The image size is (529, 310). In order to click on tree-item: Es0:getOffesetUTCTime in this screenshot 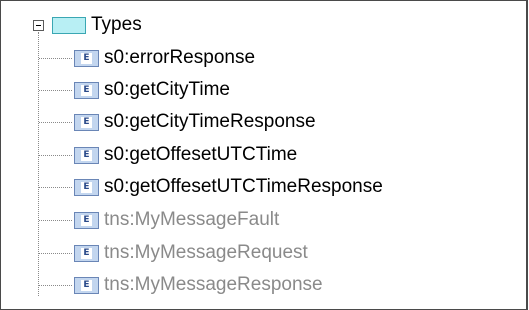, I will do `click(264, 155)`.